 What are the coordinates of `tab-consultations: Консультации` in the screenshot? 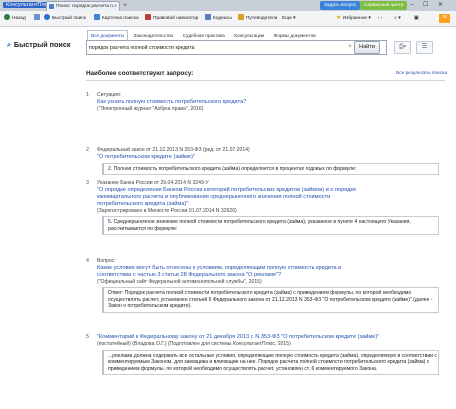 It's located at (249, 35).